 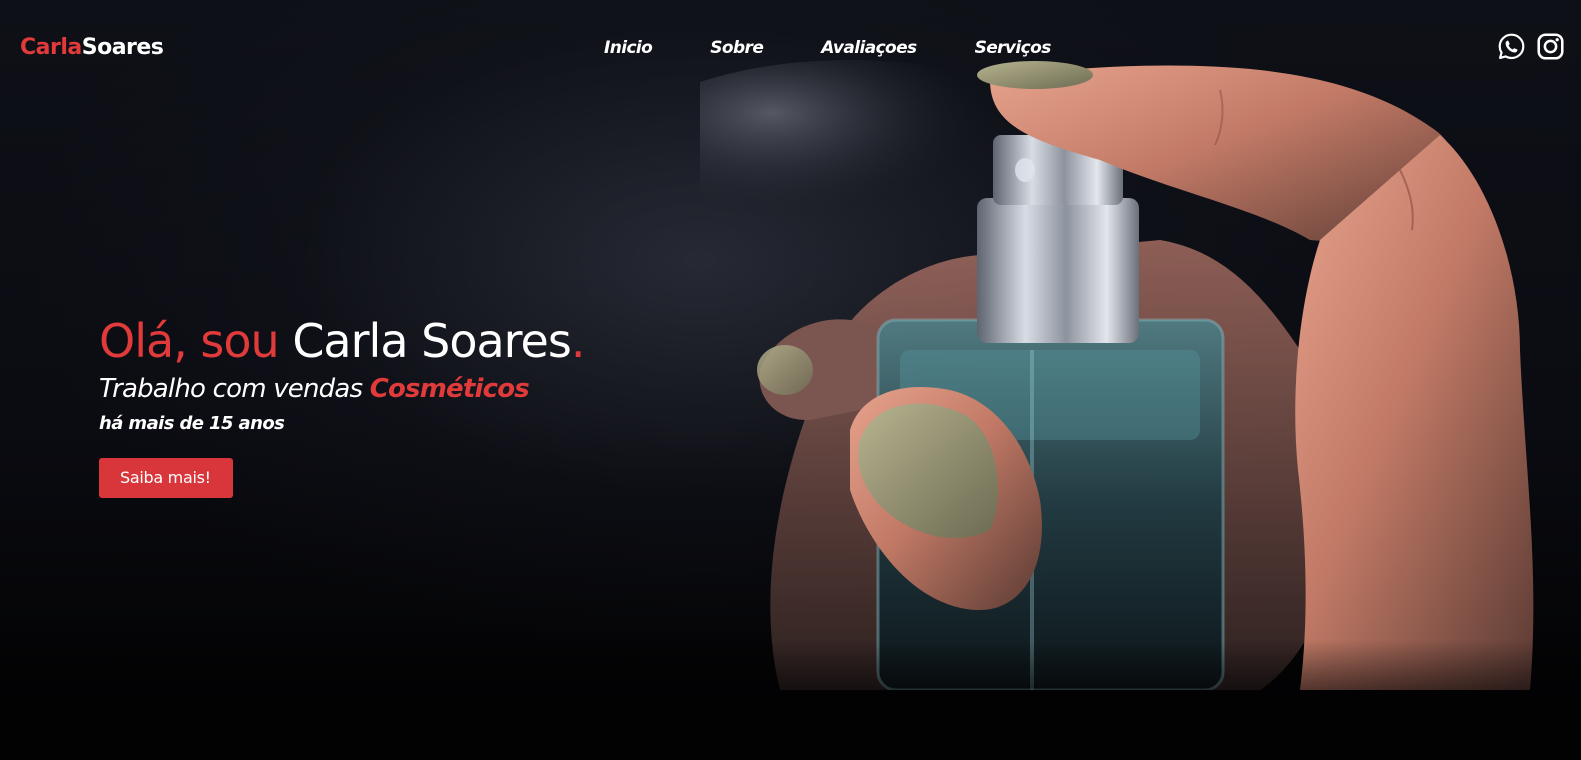 What do you see at coordinates (192, 423) in the screenshot?
I see `hero-experience: há mais de 15 anos` at bounding box center [192, 423].